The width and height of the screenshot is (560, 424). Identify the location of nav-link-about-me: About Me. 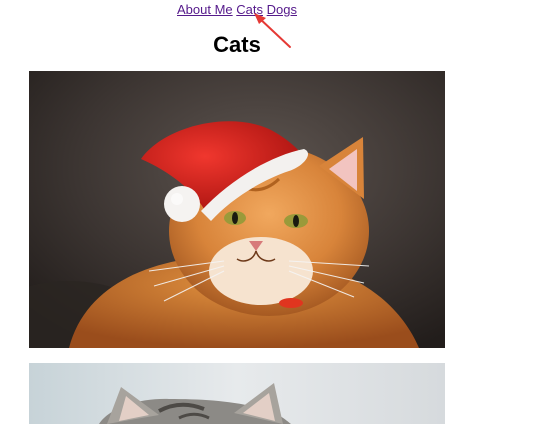
(205, 9).